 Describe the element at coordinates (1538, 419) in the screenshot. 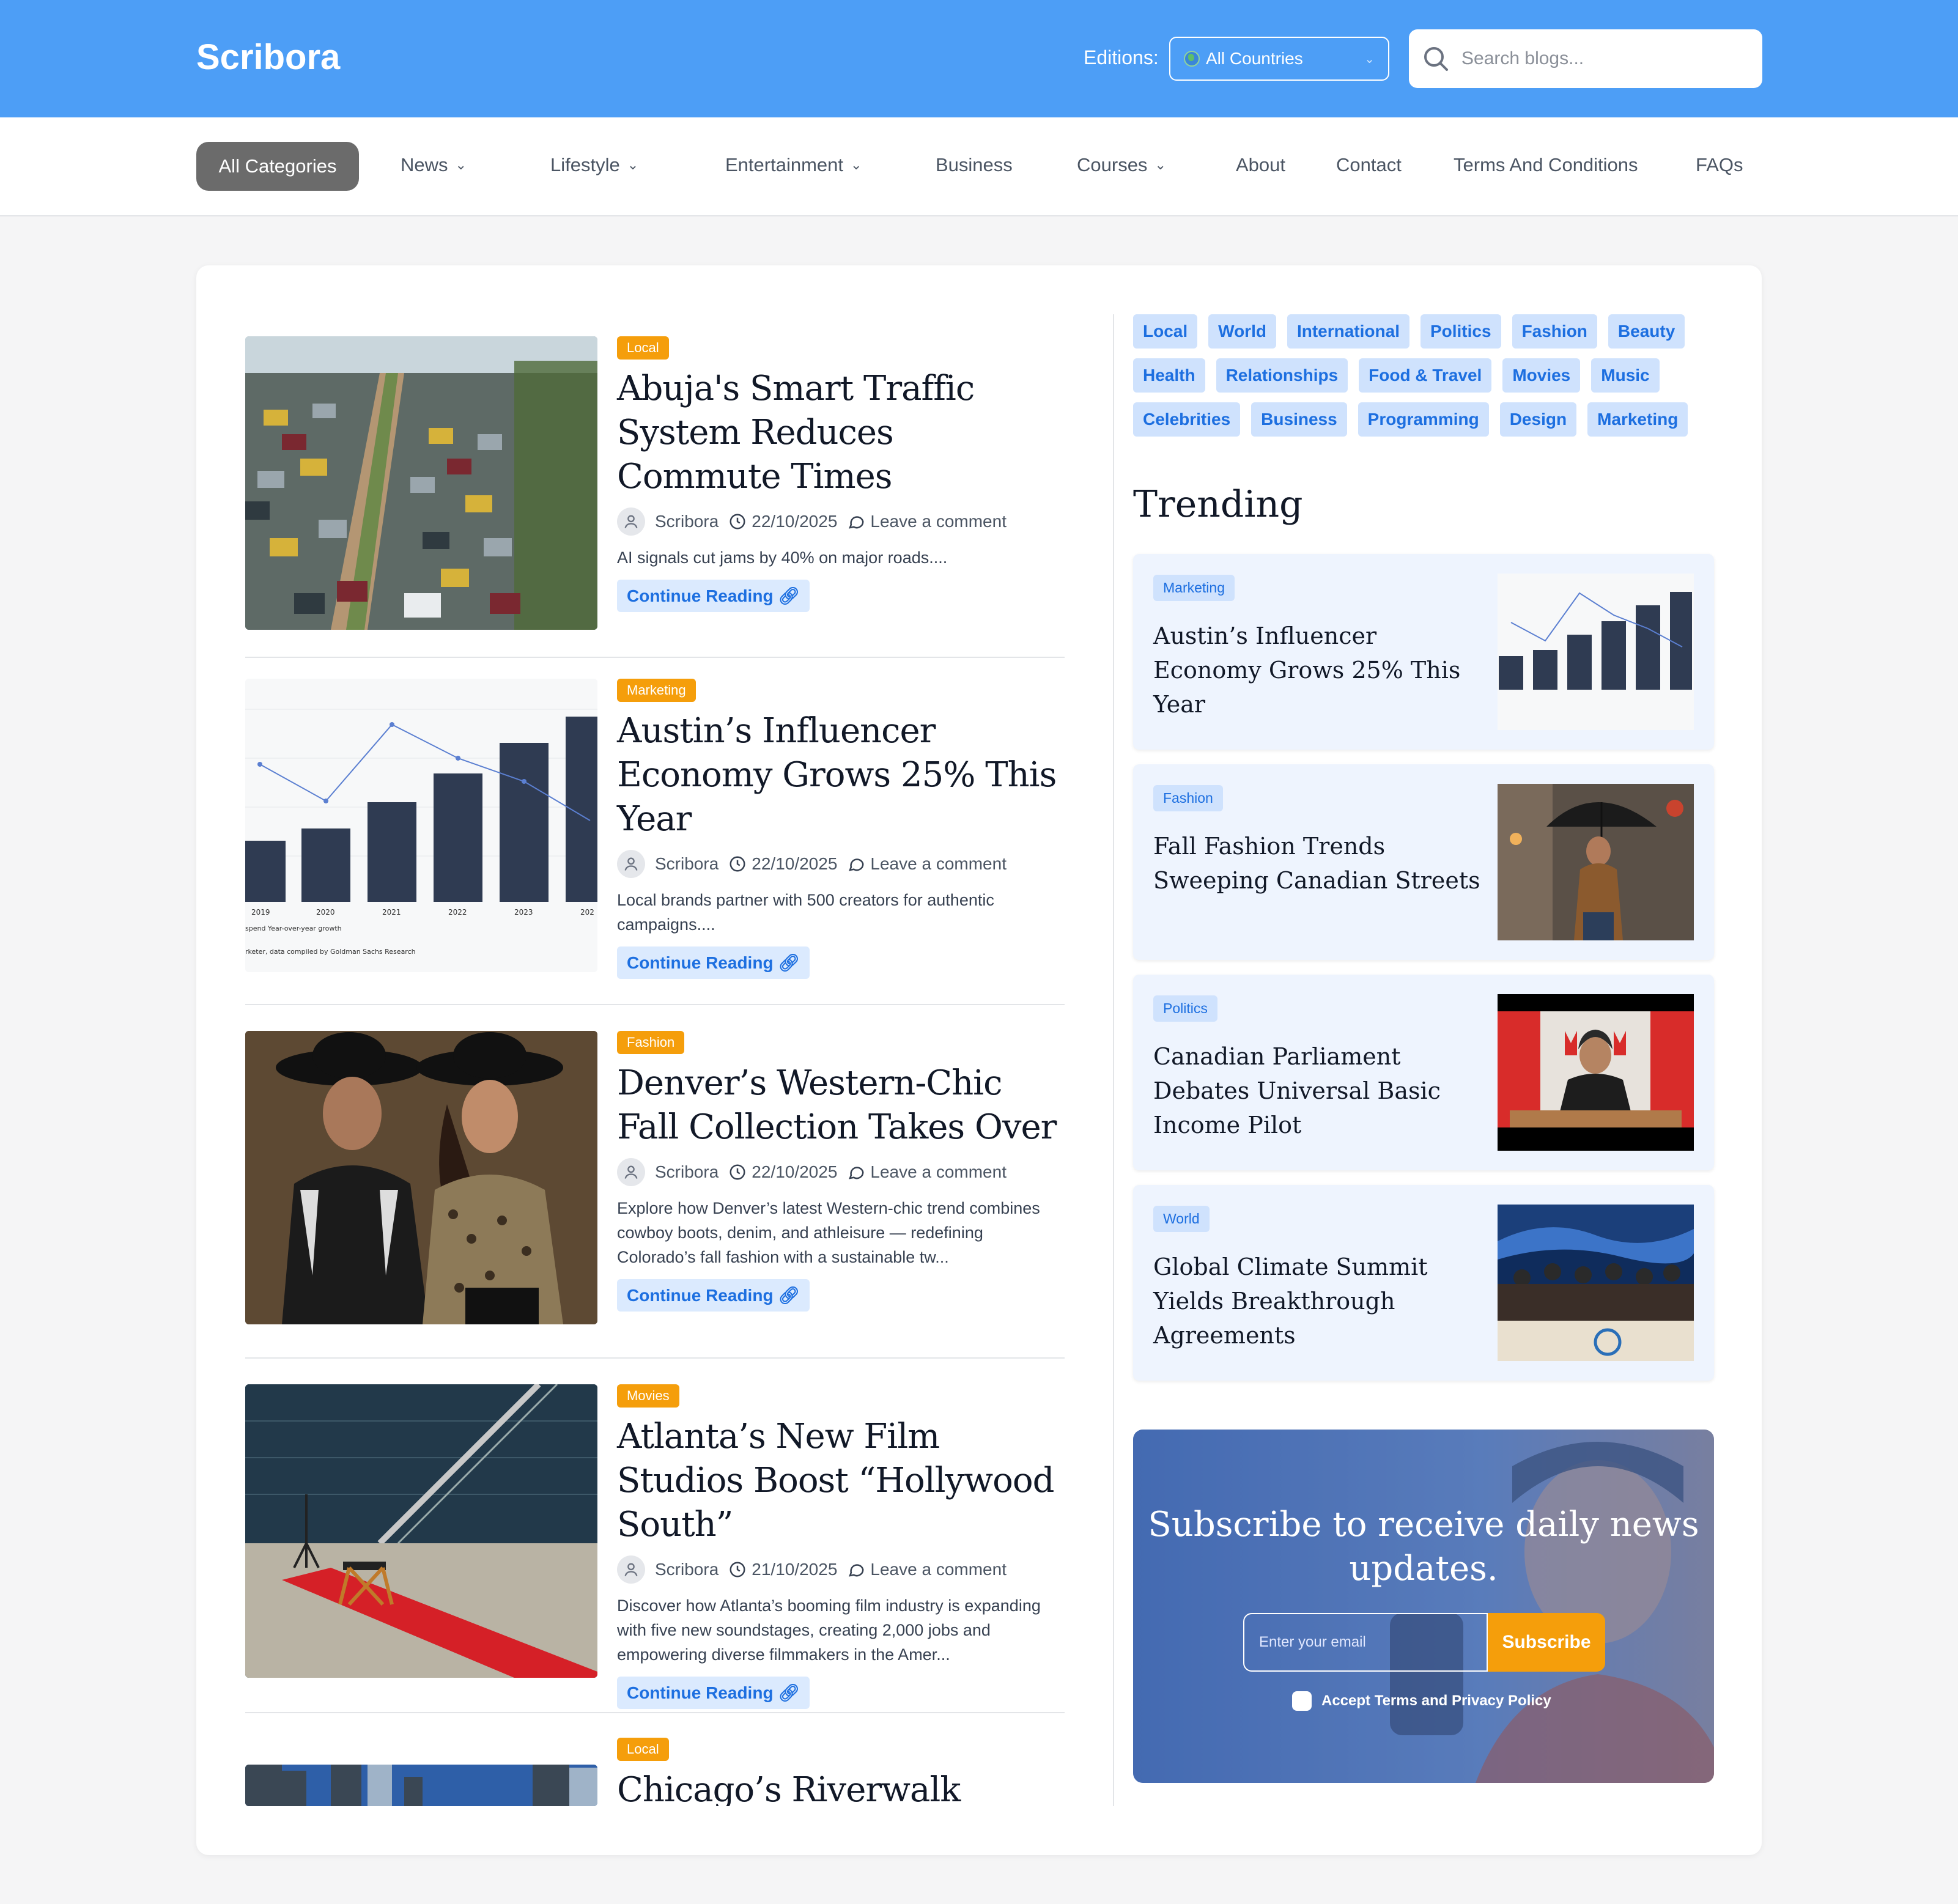

I see `tag-design: Design` at that location.